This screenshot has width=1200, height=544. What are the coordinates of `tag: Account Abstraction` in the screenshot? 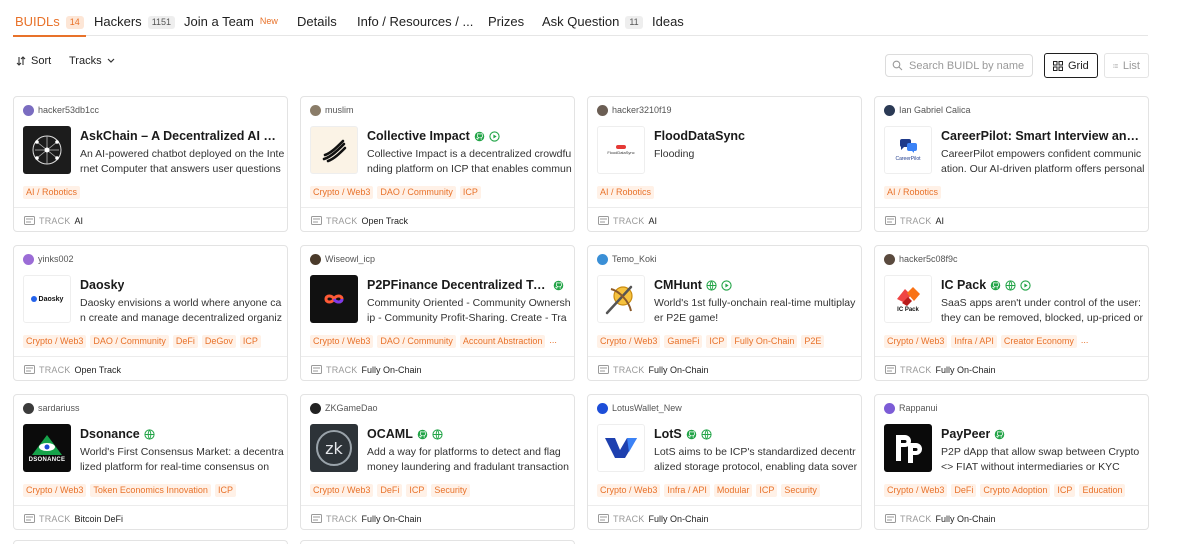 It's located at (502, 341).